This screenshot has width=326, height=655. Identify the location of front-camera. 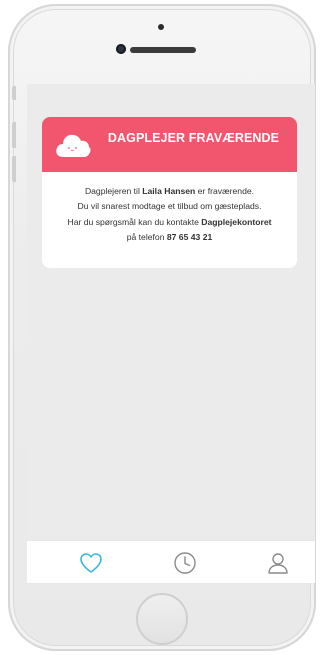
(121, 49).